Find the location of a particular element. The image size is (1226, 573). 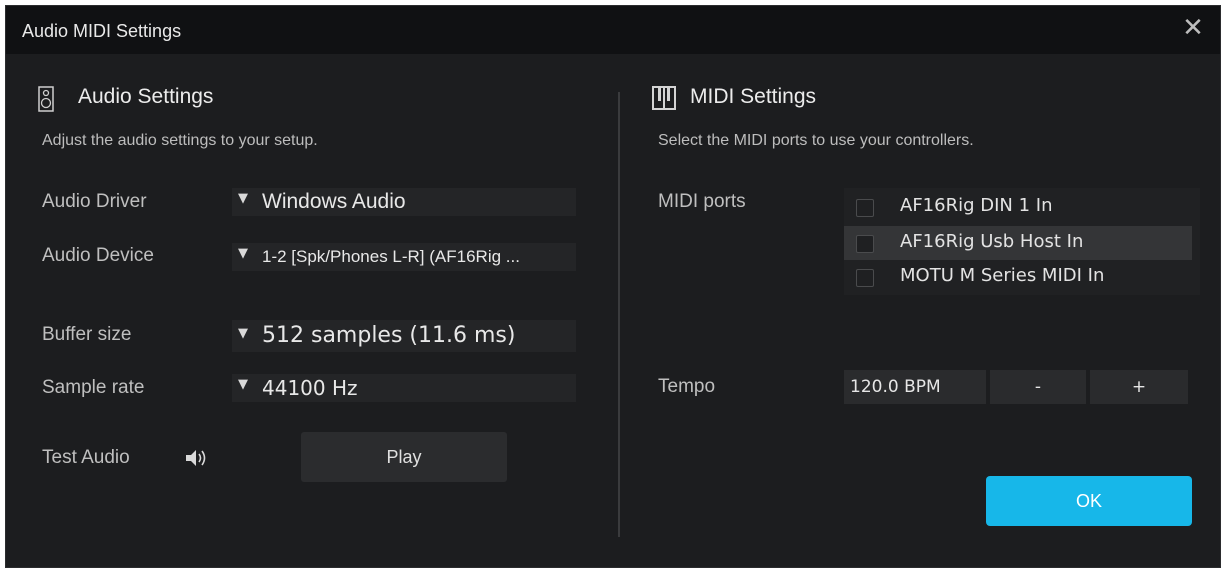

midi-port-row: AF16Rig DIN 1 In is located at coordinates (1018, 207).